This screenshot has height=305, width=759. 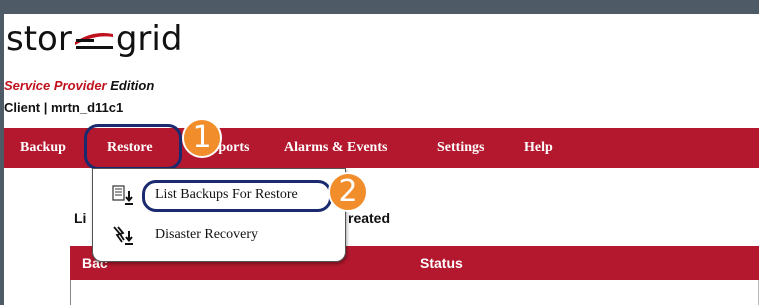 What do you see at coordinates (348, 192) in the screenshot?
I see `step-2-callout: 2` at bounding box center [348, 192].